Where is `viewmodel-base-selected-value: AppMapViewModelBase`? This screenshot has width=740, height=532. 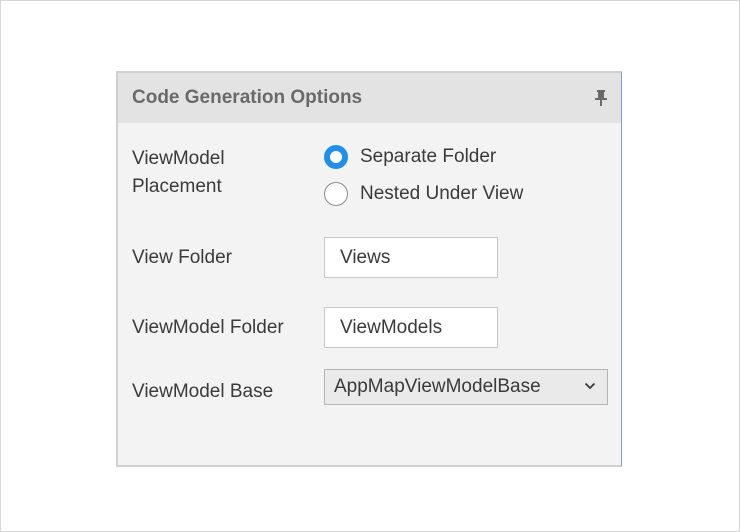 viewmodel-base-selected-value: AppMapViewModelBase is located at coordinates (437, 386).